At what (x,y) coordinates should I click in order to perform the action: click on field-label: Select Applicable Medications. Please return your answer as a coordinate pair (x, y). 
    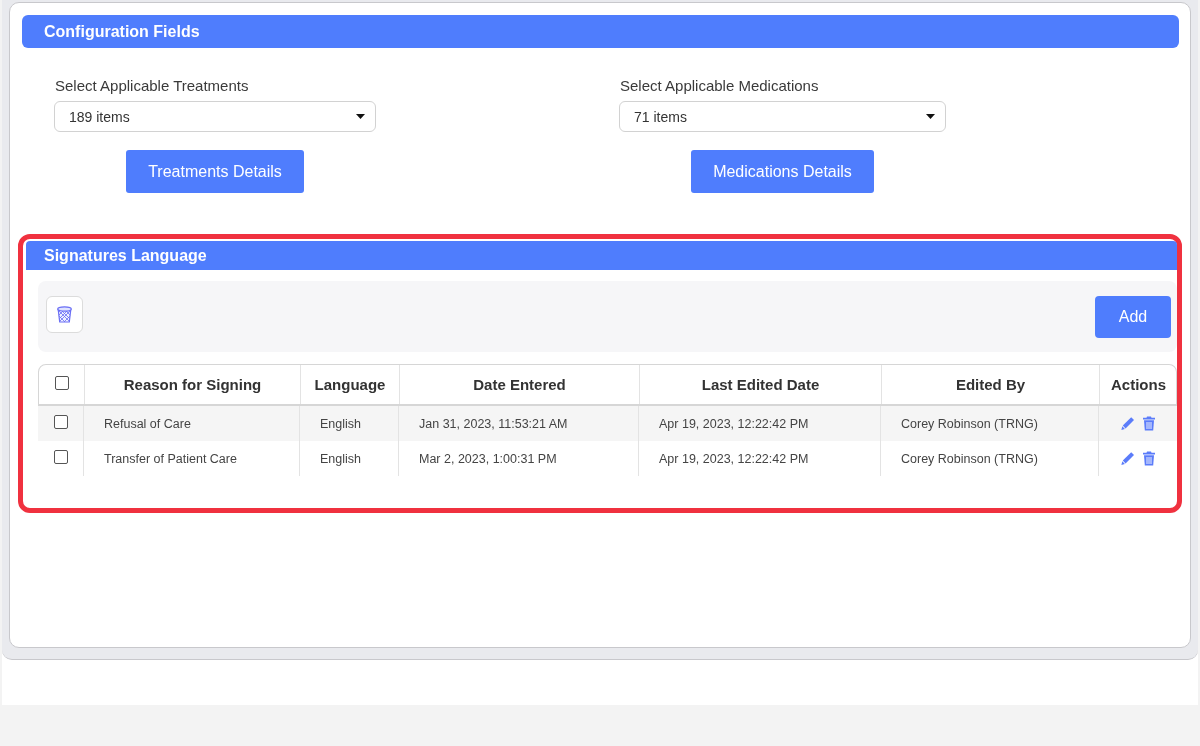
    Looking at the image, I should click on (719, 86).